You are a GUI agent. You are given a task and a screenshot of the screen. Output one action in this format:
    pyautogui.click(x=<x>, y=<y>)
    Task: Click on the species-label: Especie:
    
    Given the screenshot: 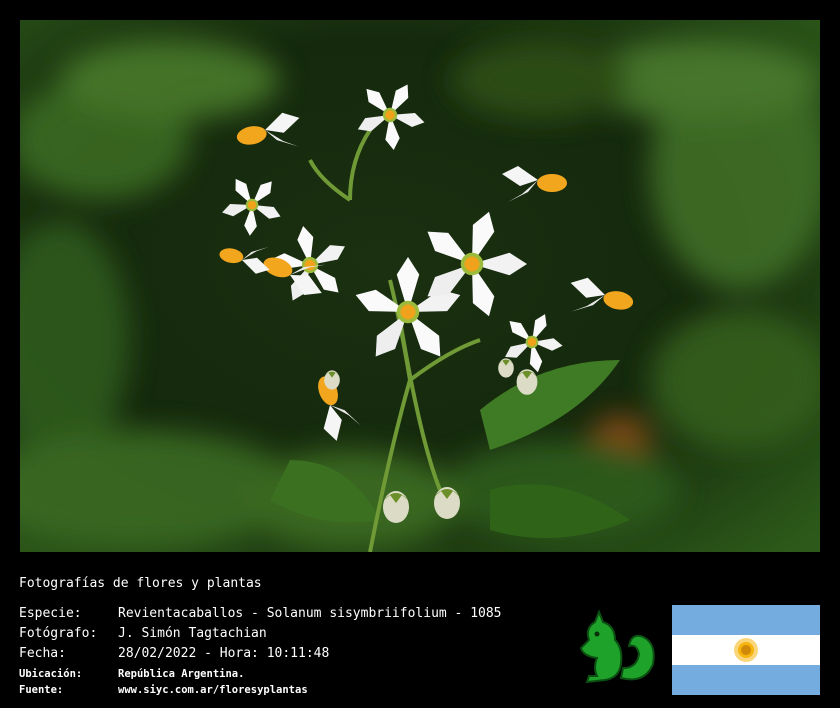 What is the action you would take?
    pyautogui.click(x=50, y=613)
    